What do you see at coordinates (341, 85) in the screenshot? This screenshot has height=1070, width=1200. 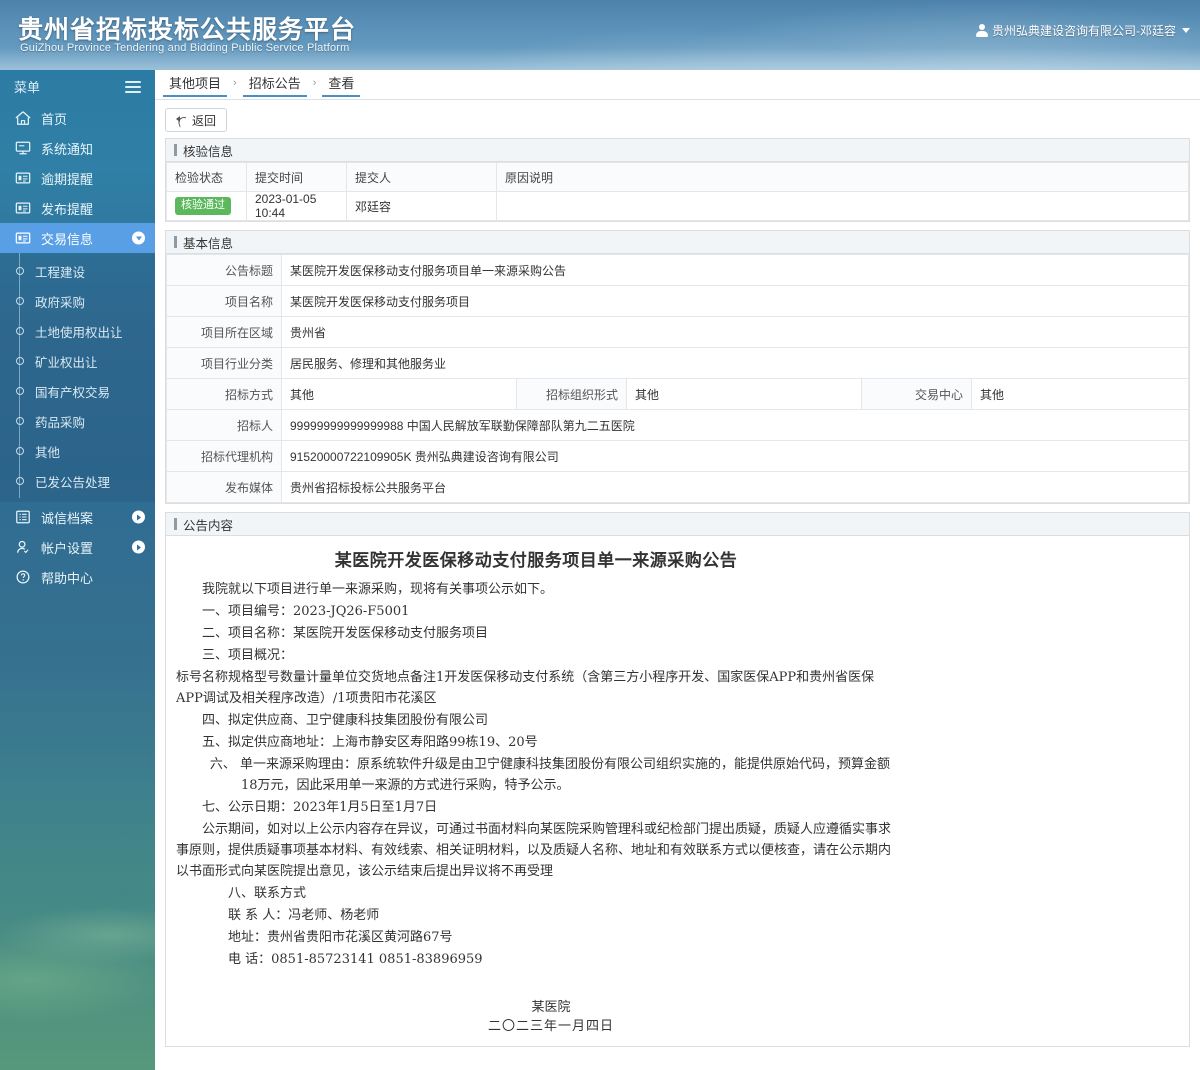 I see `breadcrumb-item-view: 查看` at bounding box center [341, 85].